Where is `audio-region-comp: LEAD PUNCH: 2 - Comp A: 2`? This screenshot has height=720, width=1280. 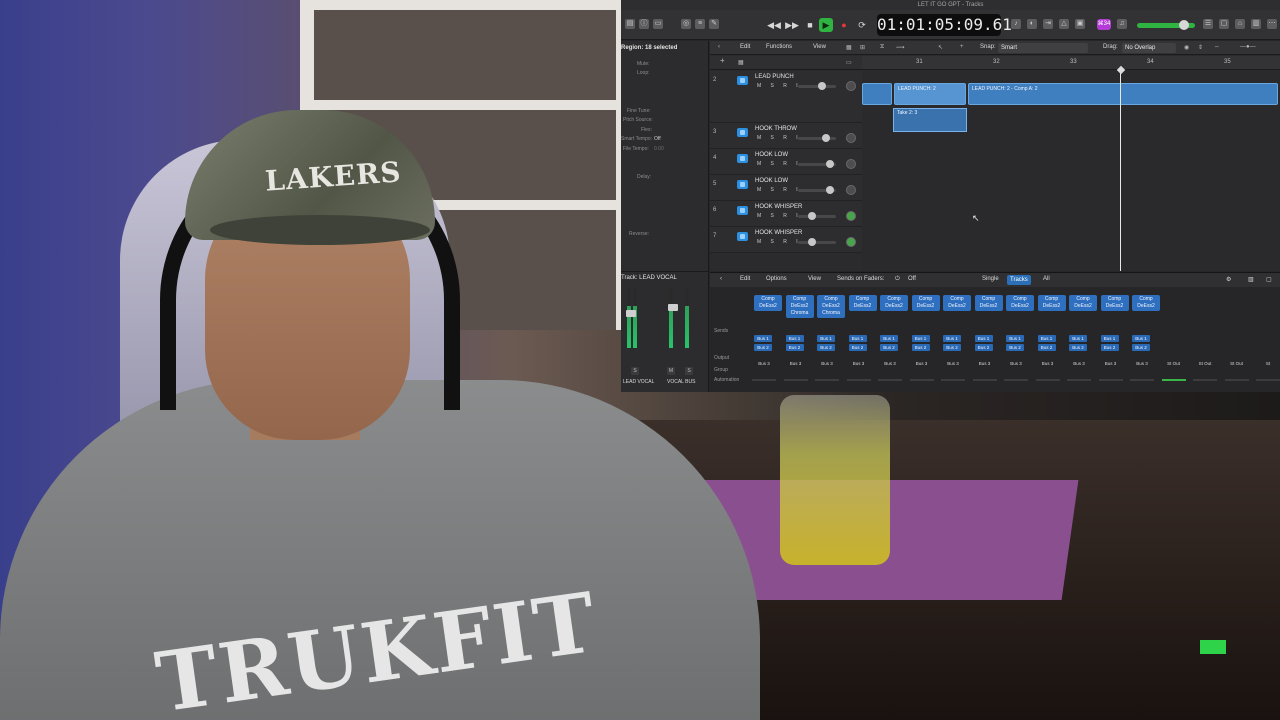
audio-region-comp: LEAD PUNCH: 2 - Comp A: 2 is located at coordinates (1123, 94).